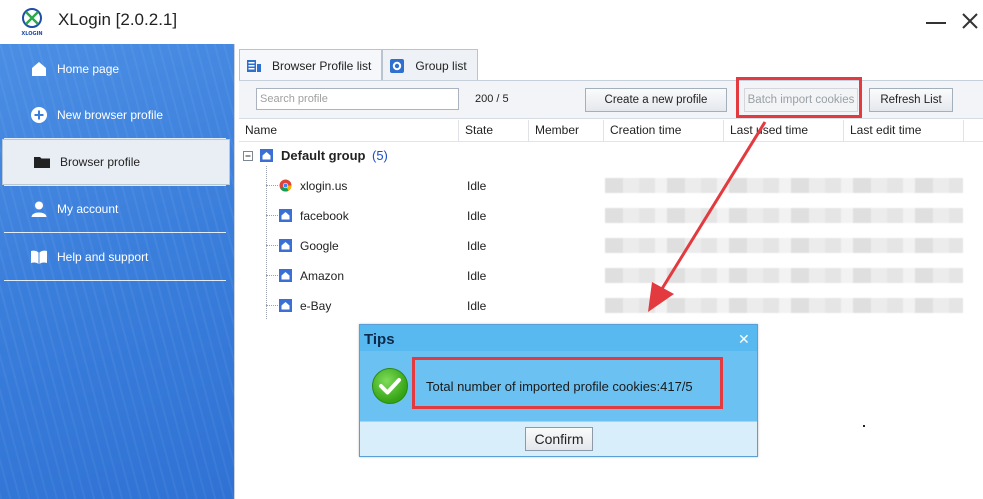 This screenshot has width=983, height=499. I want to click on success-check-icon, so click(390, 386).